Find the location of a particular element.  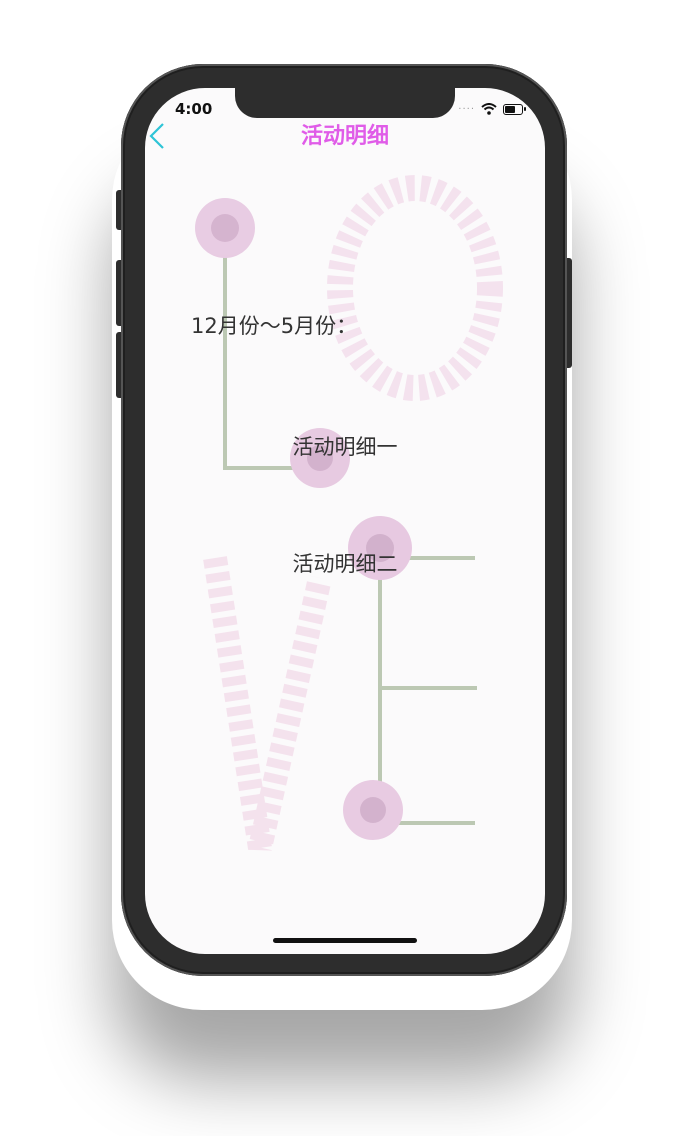

notch is located at coordinates (345, 103).